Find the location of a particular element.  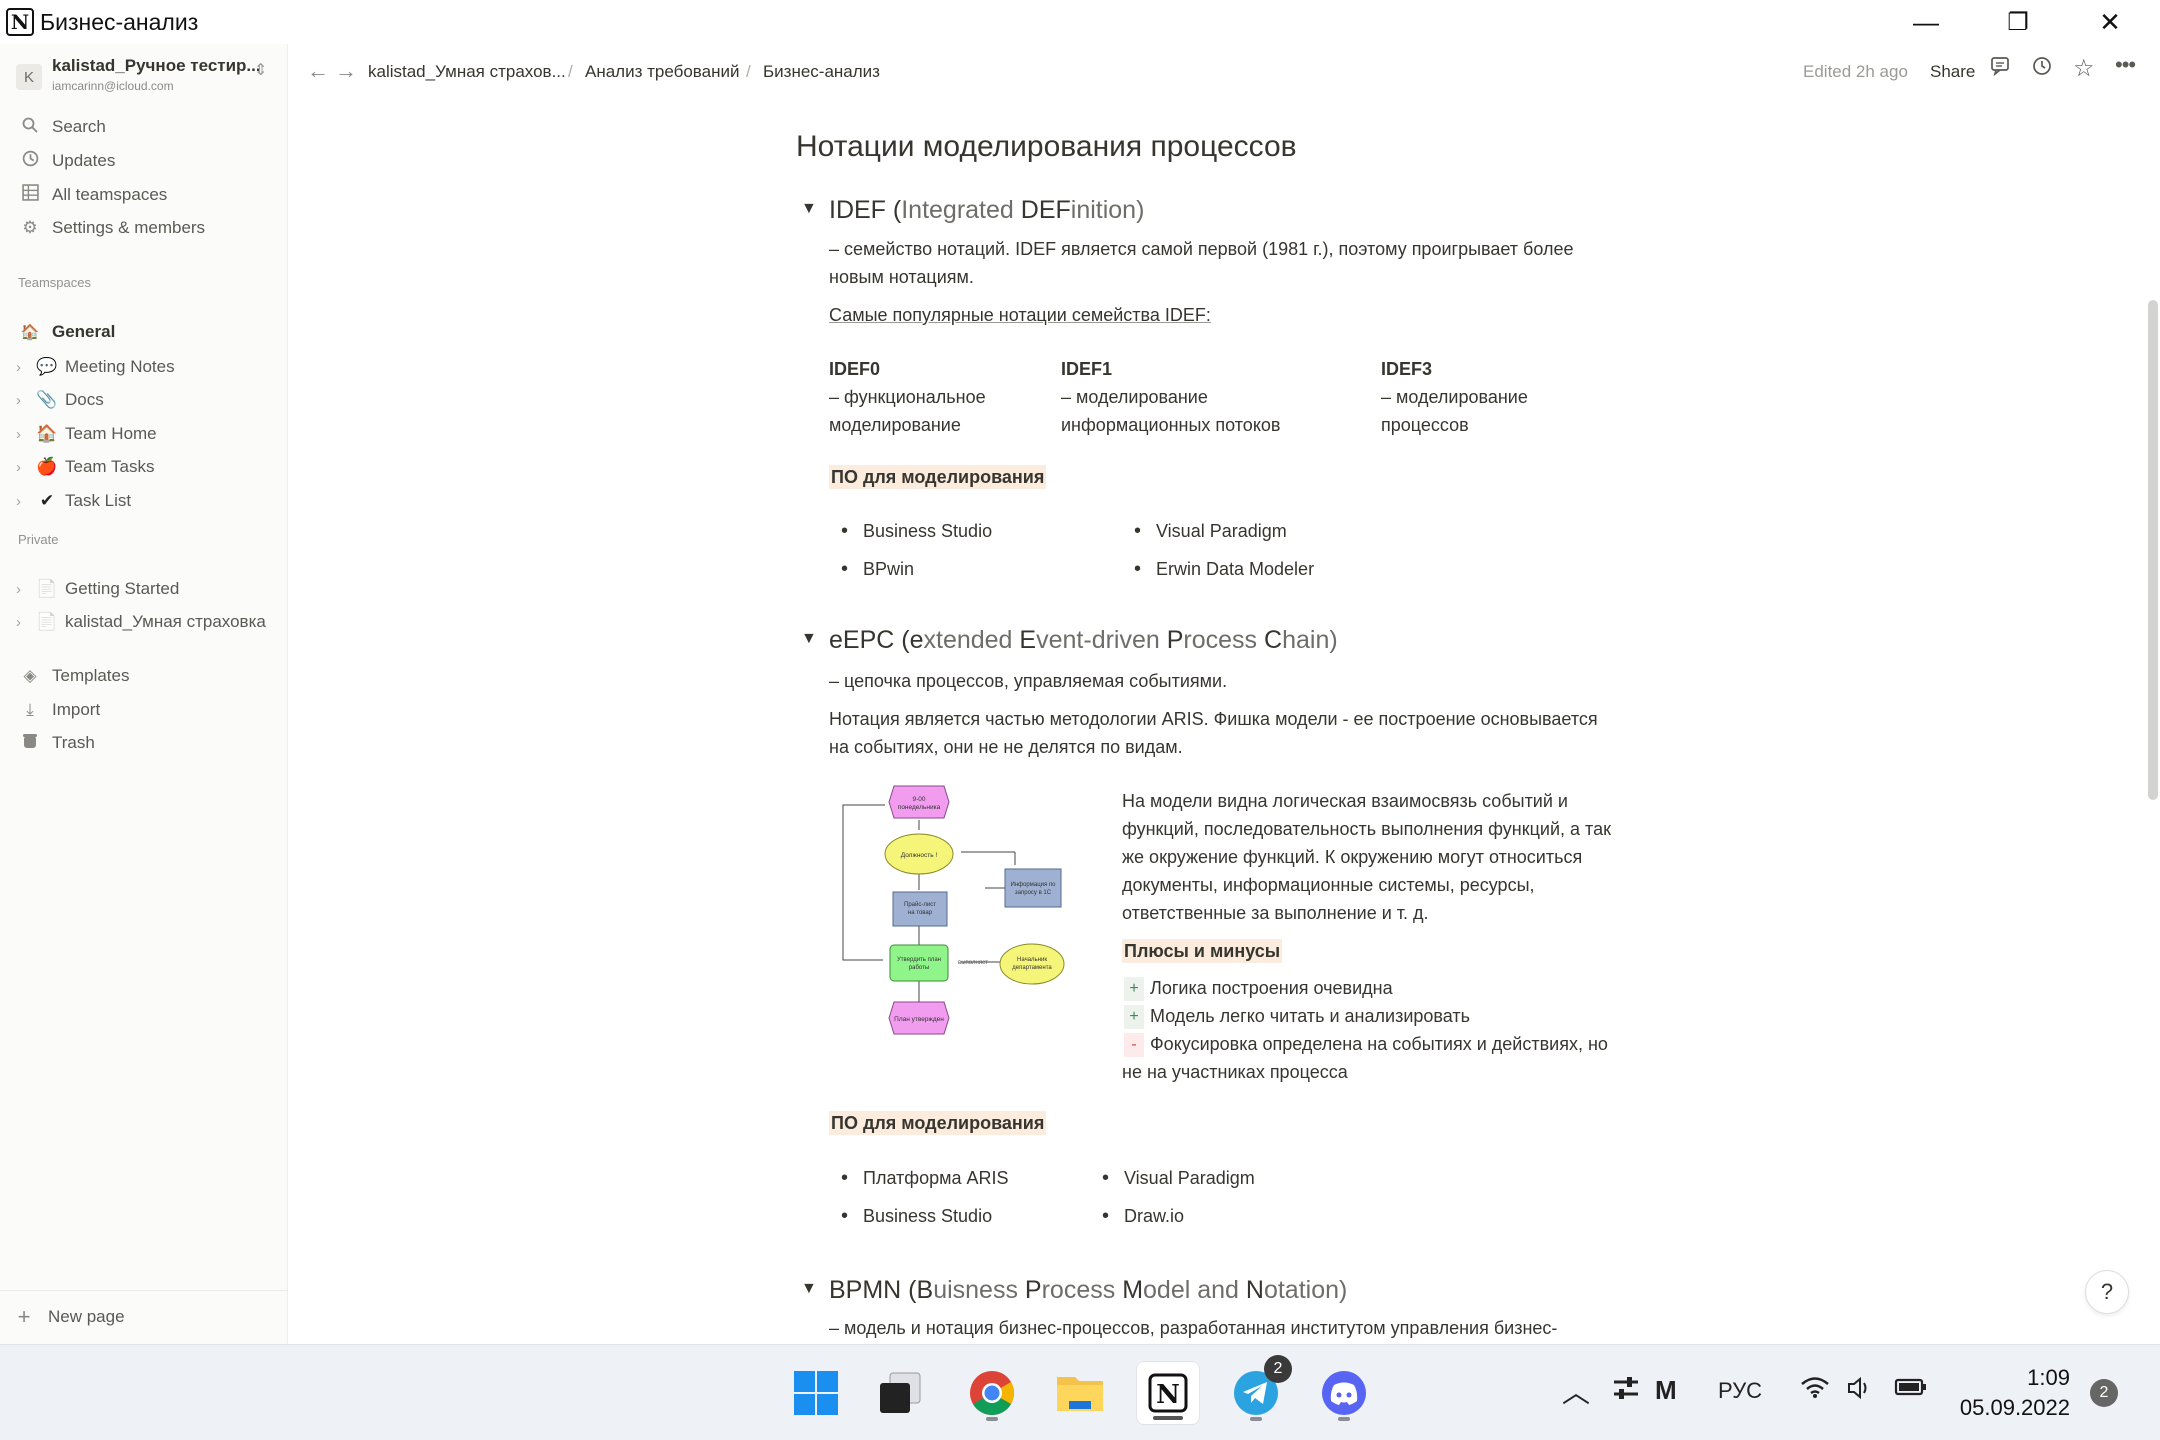

language-indicator: РУС is located at coordinates (1740, 1391).